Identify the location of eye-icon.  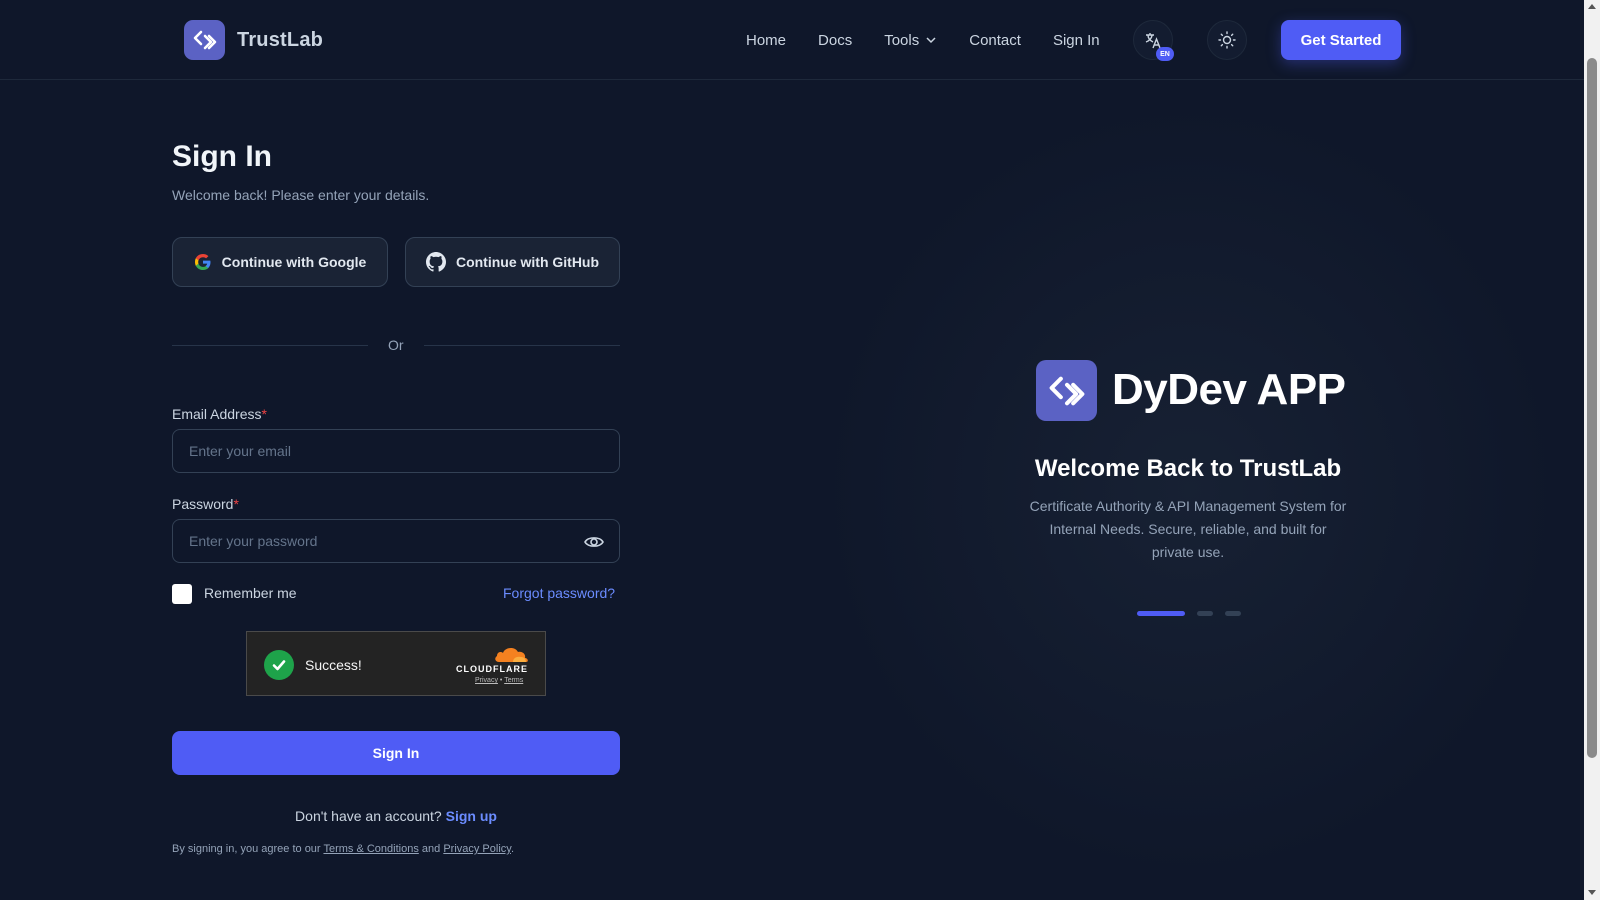
(594, 542).